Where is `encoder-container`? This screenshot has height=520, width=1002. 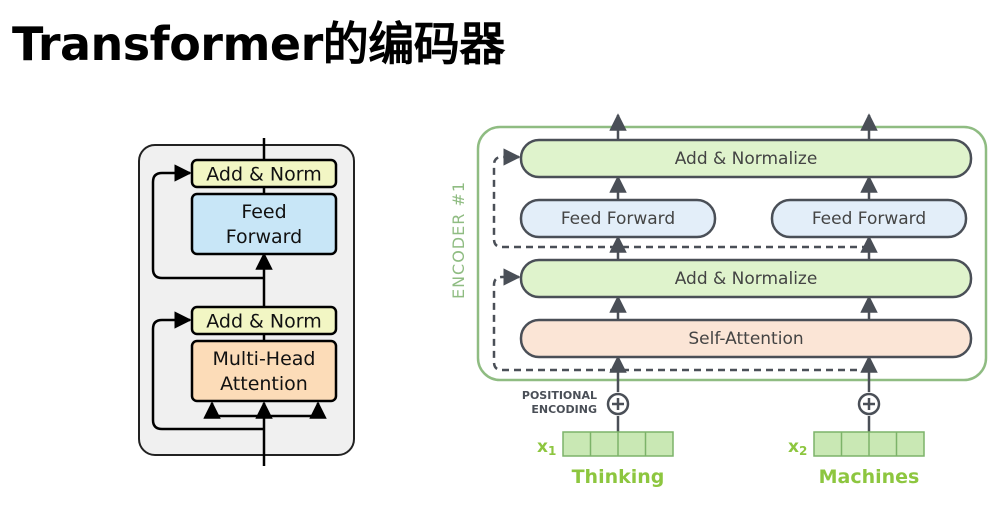 encoder-container is located at coordinates (246, 300).